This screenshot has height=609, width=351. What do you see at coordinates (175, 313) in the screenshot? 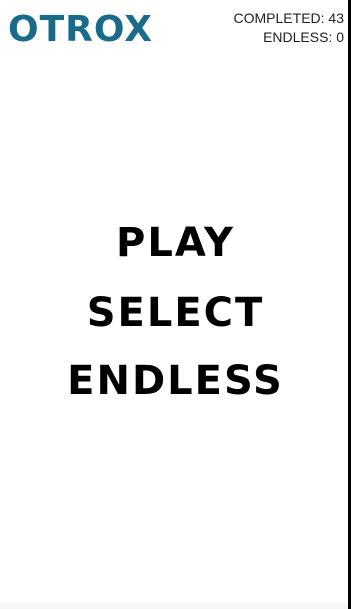
I see `select-button: SELECT` at bounding box center [175, 313].